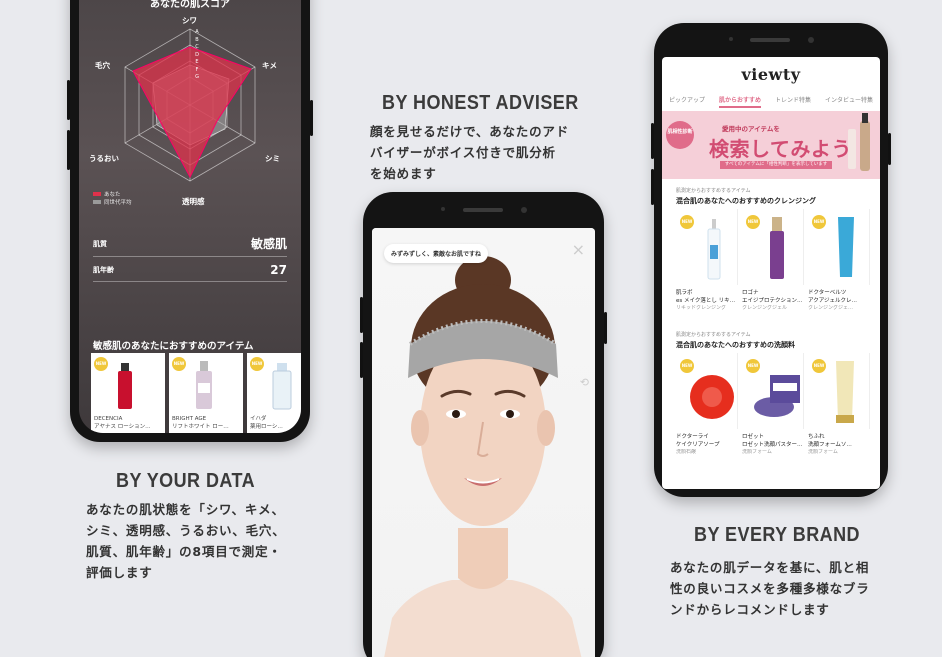 The image size is (942, 657). I want to click on category-tabs: ピックアップ 肌からおすすめ トレンド特集 インタビュー特集, so click(771, 101).